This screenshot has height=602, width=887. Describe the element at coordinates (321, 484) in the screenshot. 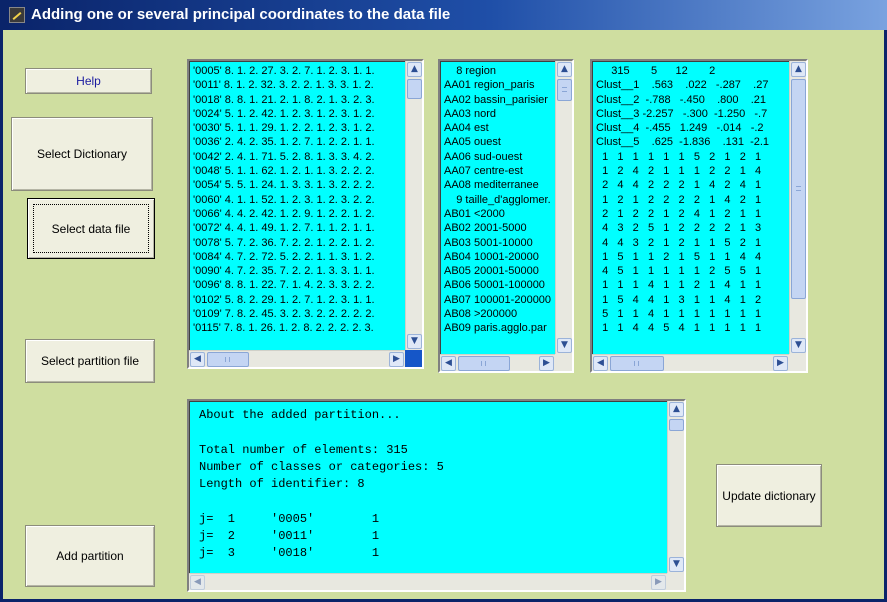

I see `memo-line: Length of identifier: 8` at that location.